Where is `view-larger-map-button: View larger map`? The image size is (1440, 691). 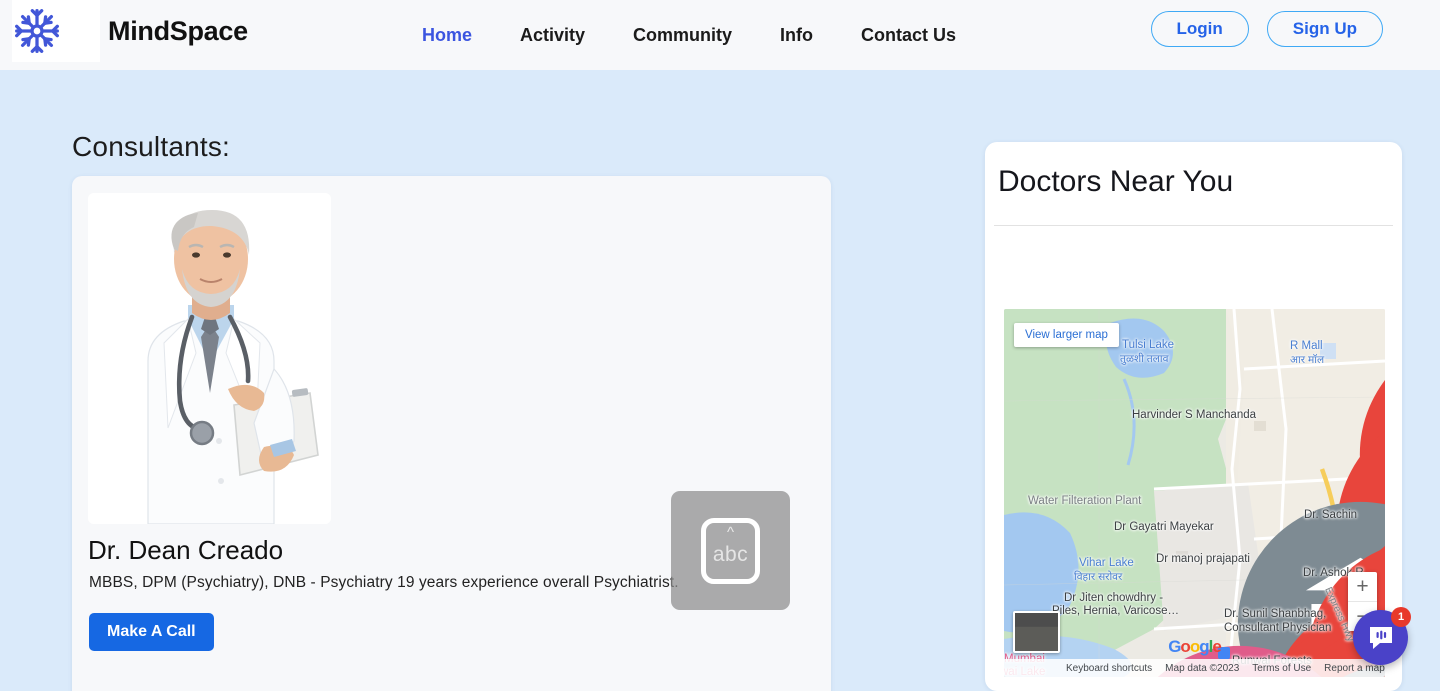 view-larger-map-button: View larger map is located at coordinates (1066, 335).